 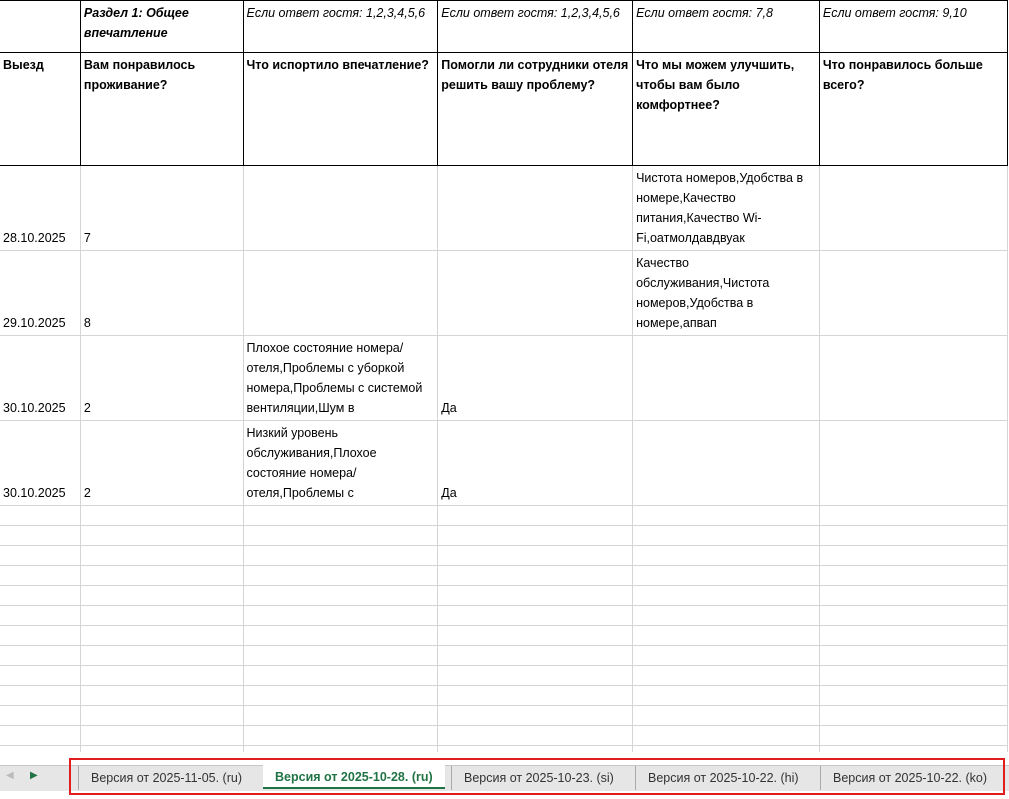 I want to click on scroll-tabs-right-icon: ▶, so click(x=34, y=775).